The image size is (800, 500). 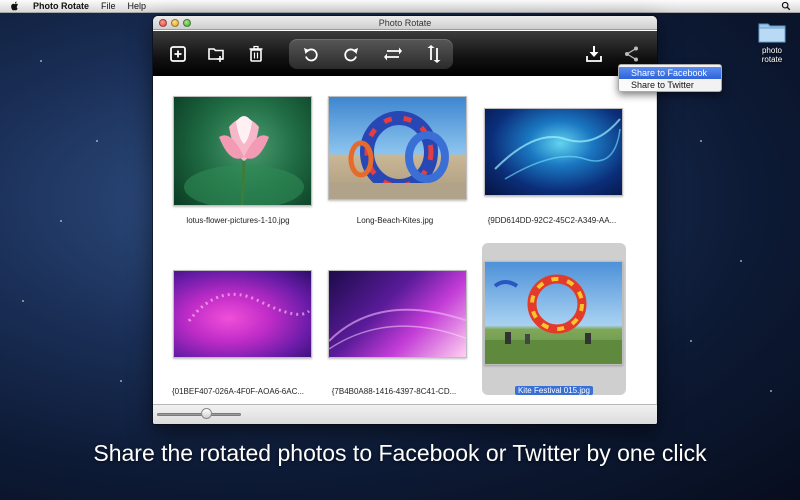 What do you see at coordinates (405, 53) in the screenshot?
I see `toolbar` at bounding box center [405, 53].